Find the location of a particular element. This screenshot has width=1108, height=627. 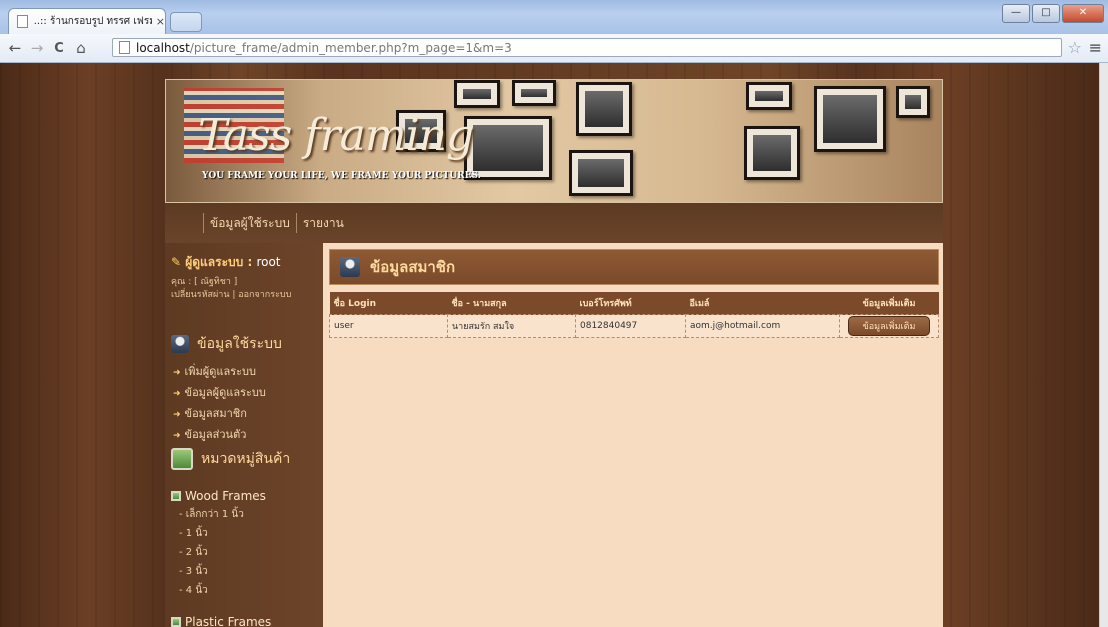

wood-size-item: - 1 นิ้ว is located at coordinates (211, 533).